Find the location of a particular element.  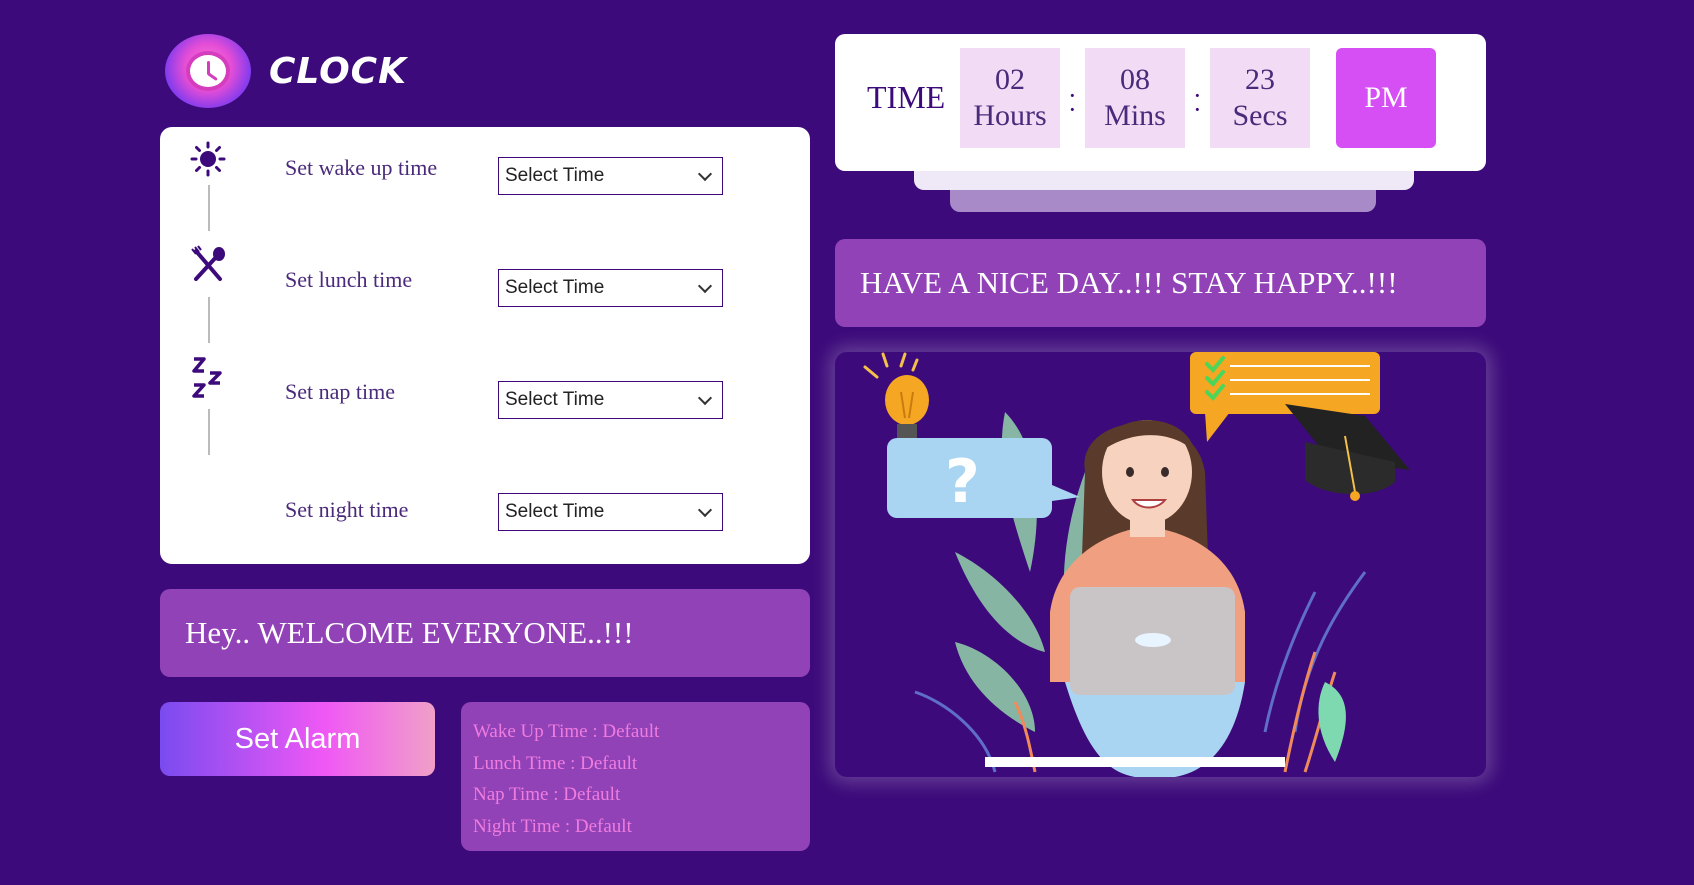

hours-box: 02 Hours is located at coordinates (1010, 98).